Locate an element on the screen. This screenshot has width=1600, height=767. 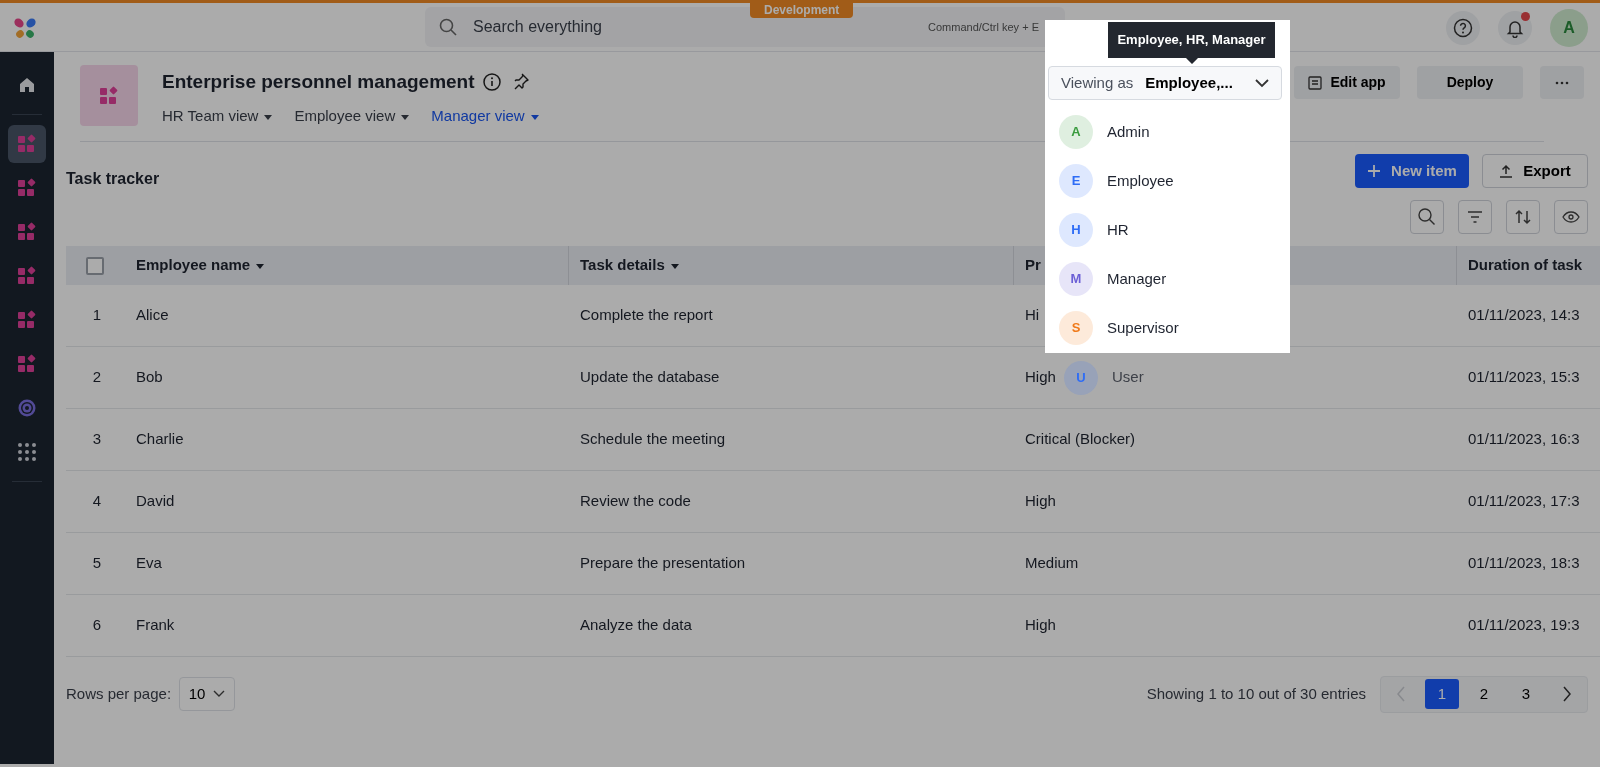
chevron-left-icon is located at coordinates (1401, 694).